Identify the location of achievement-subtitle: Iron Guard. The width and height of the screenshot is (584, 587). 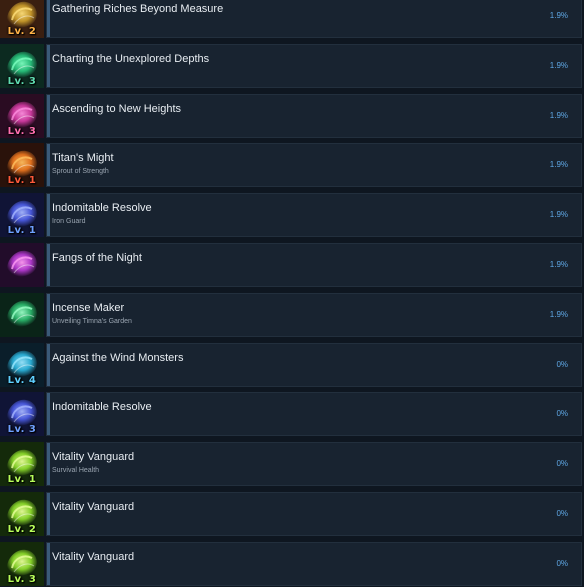
(69, 222).